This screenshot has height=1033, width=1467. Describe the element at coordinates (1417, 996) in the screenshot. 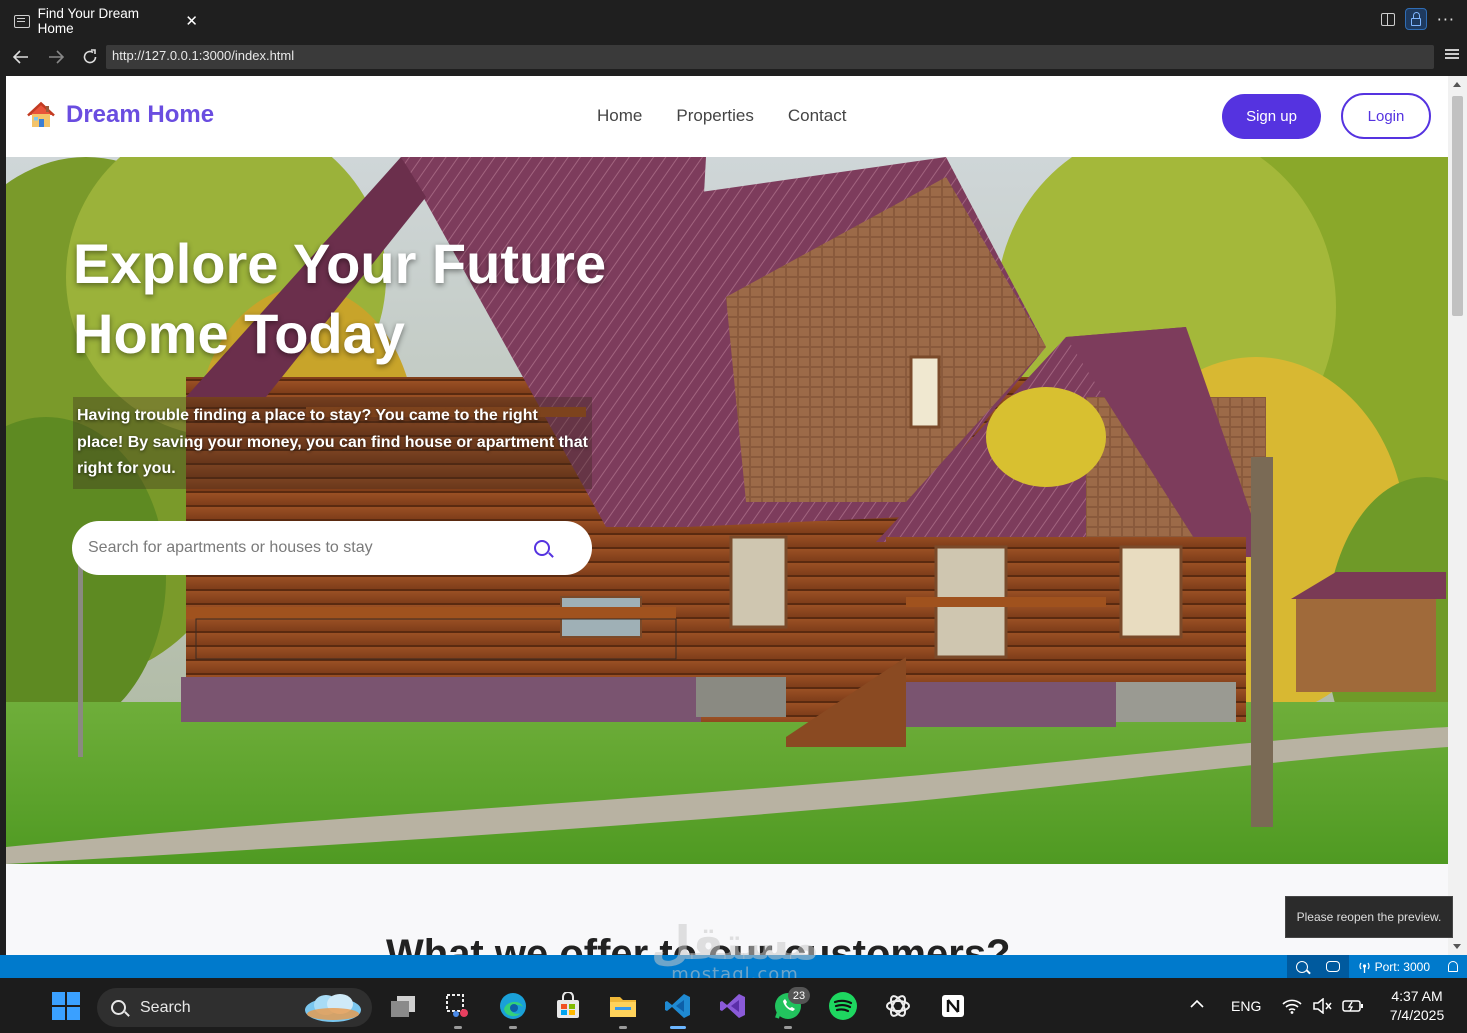

I see `clock-time: 4:37 AM` at that location.